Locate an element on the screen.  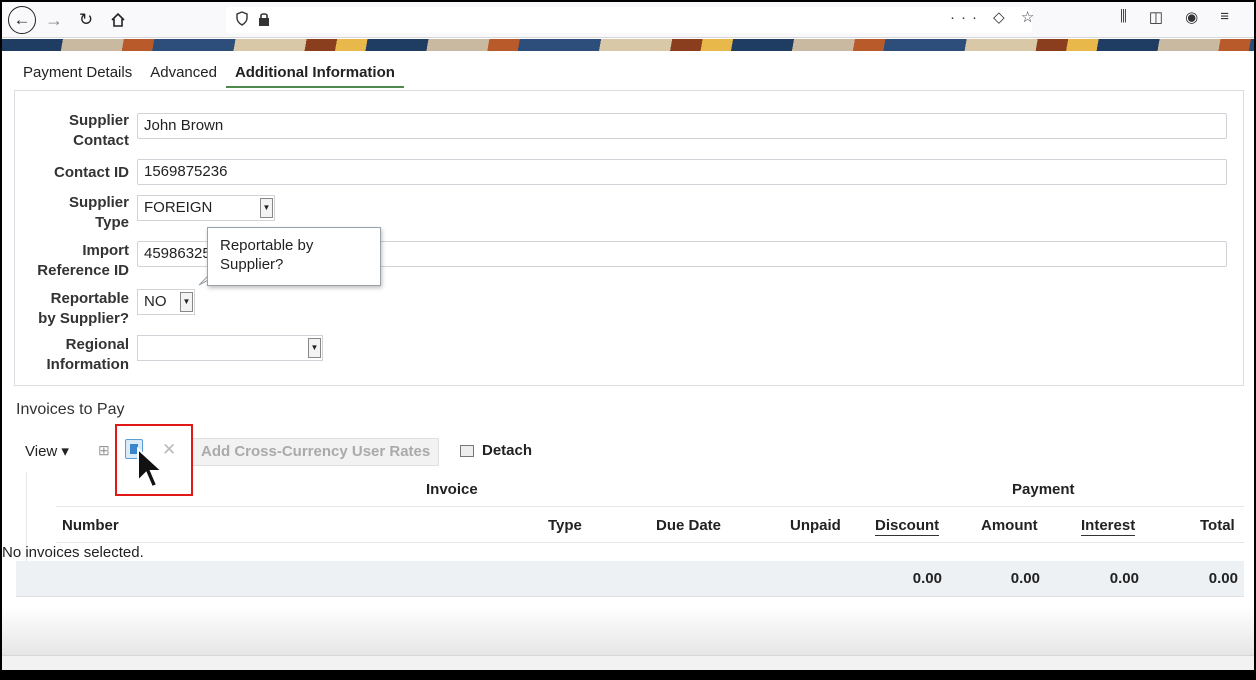
forward-button: → is located at coordinates (54, 20).